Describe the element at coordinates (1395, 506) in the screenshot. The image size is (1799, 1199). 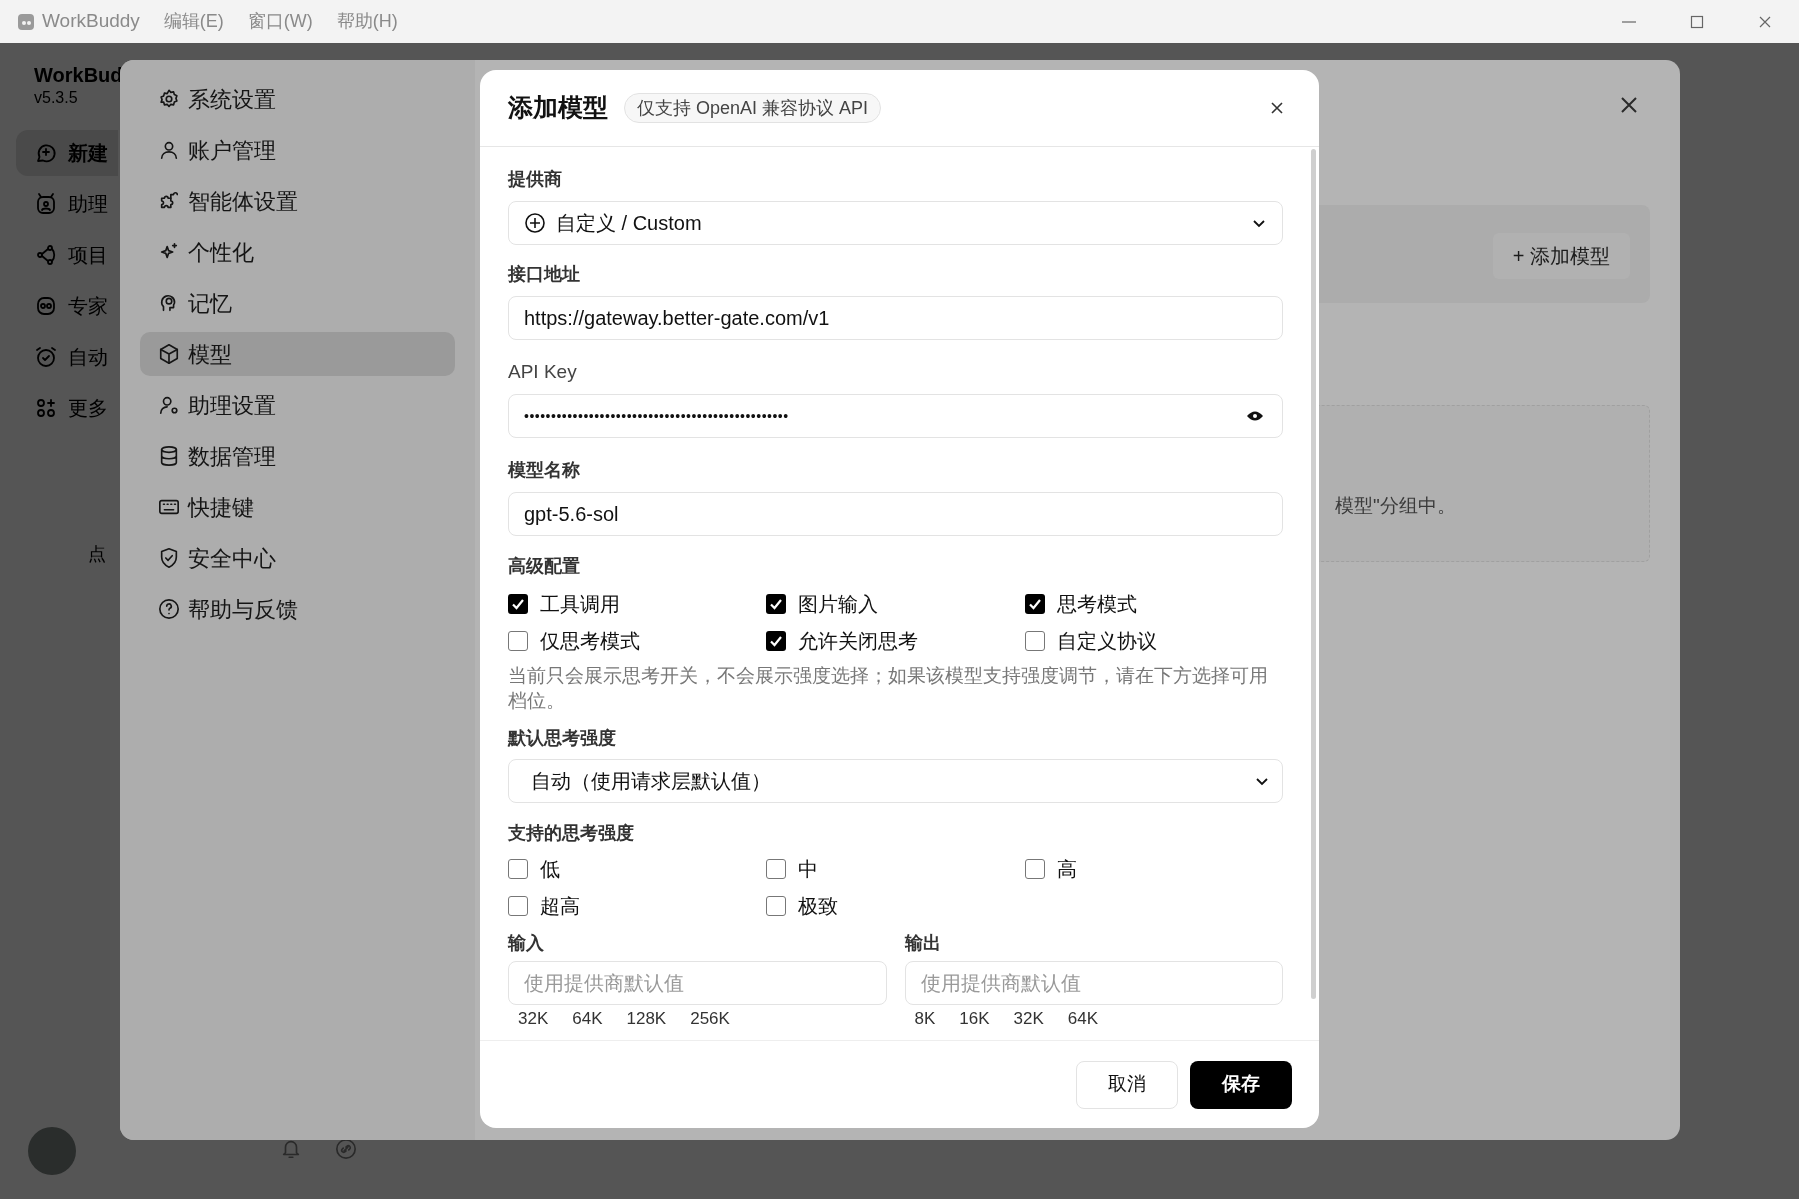
I see `empty-models-text: 模型"分组中。` at that location.